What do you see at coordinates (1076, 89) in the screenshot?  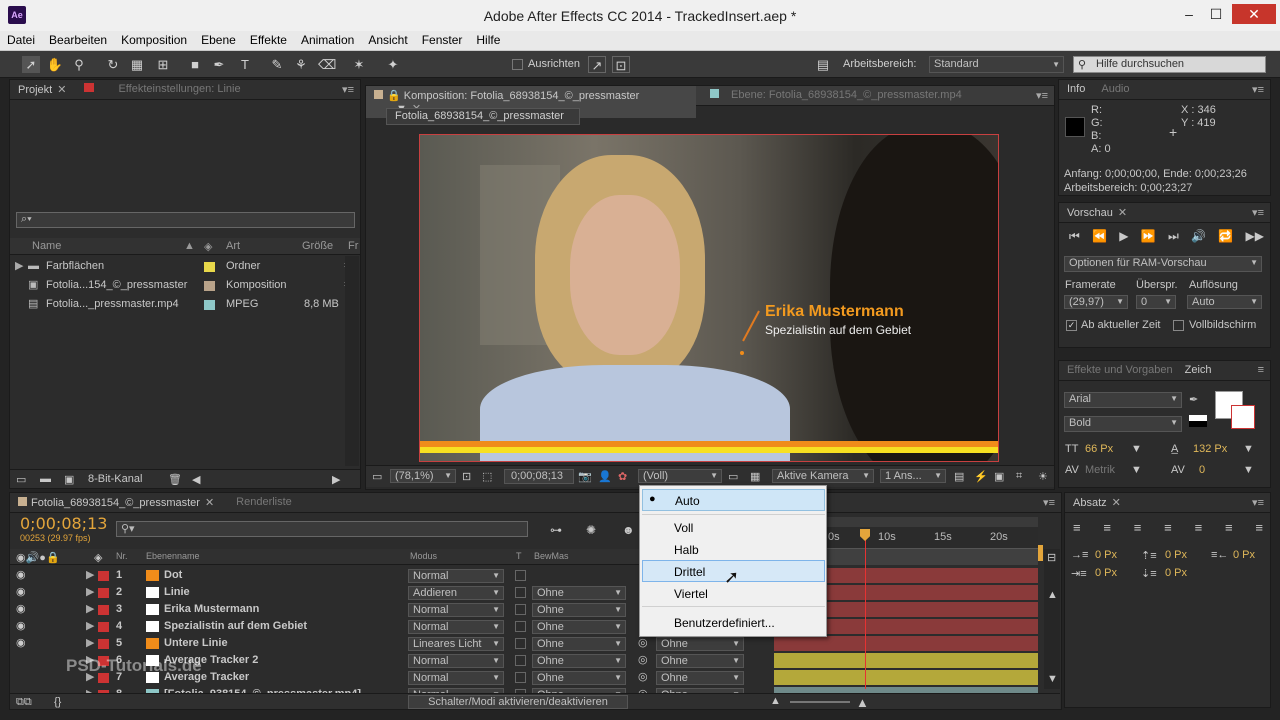 I see `tab-info: Info` at bounding box center [1076, 89].